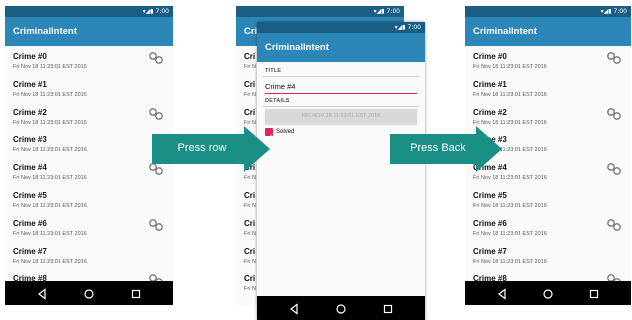 This screenshot has width=632, height=320. I want to click on crime-title: Crime #4, so click(30, 168).